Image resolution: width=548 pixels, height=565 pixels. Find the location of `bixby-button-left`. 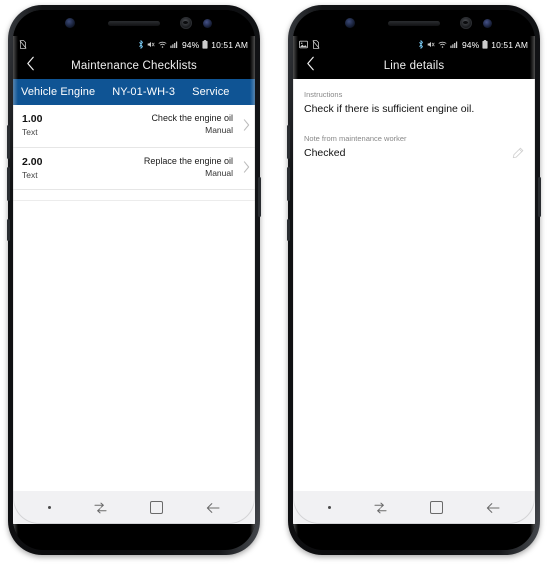

bixby-button-left is located at coordinates (8, 230).